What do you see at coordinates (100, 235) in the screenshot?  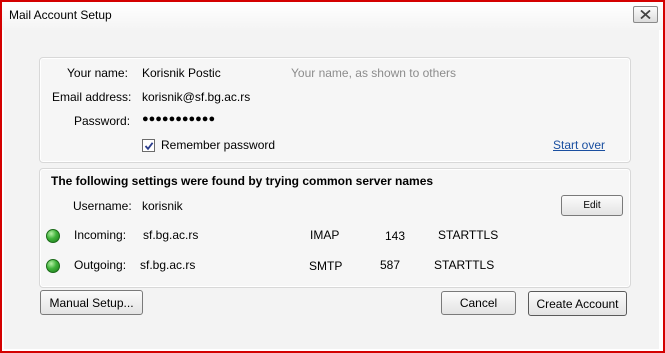 I see `incoming-label: Incoming:` at bounding box center [100, 235].